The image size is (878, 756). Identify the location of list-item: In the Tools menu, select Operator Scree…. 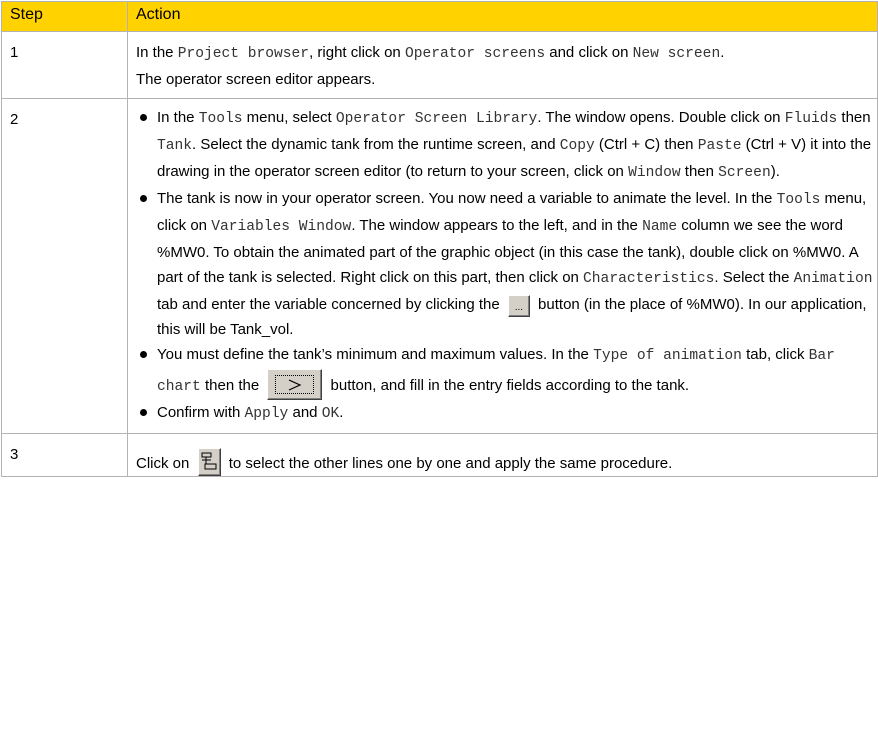
(506, 145).